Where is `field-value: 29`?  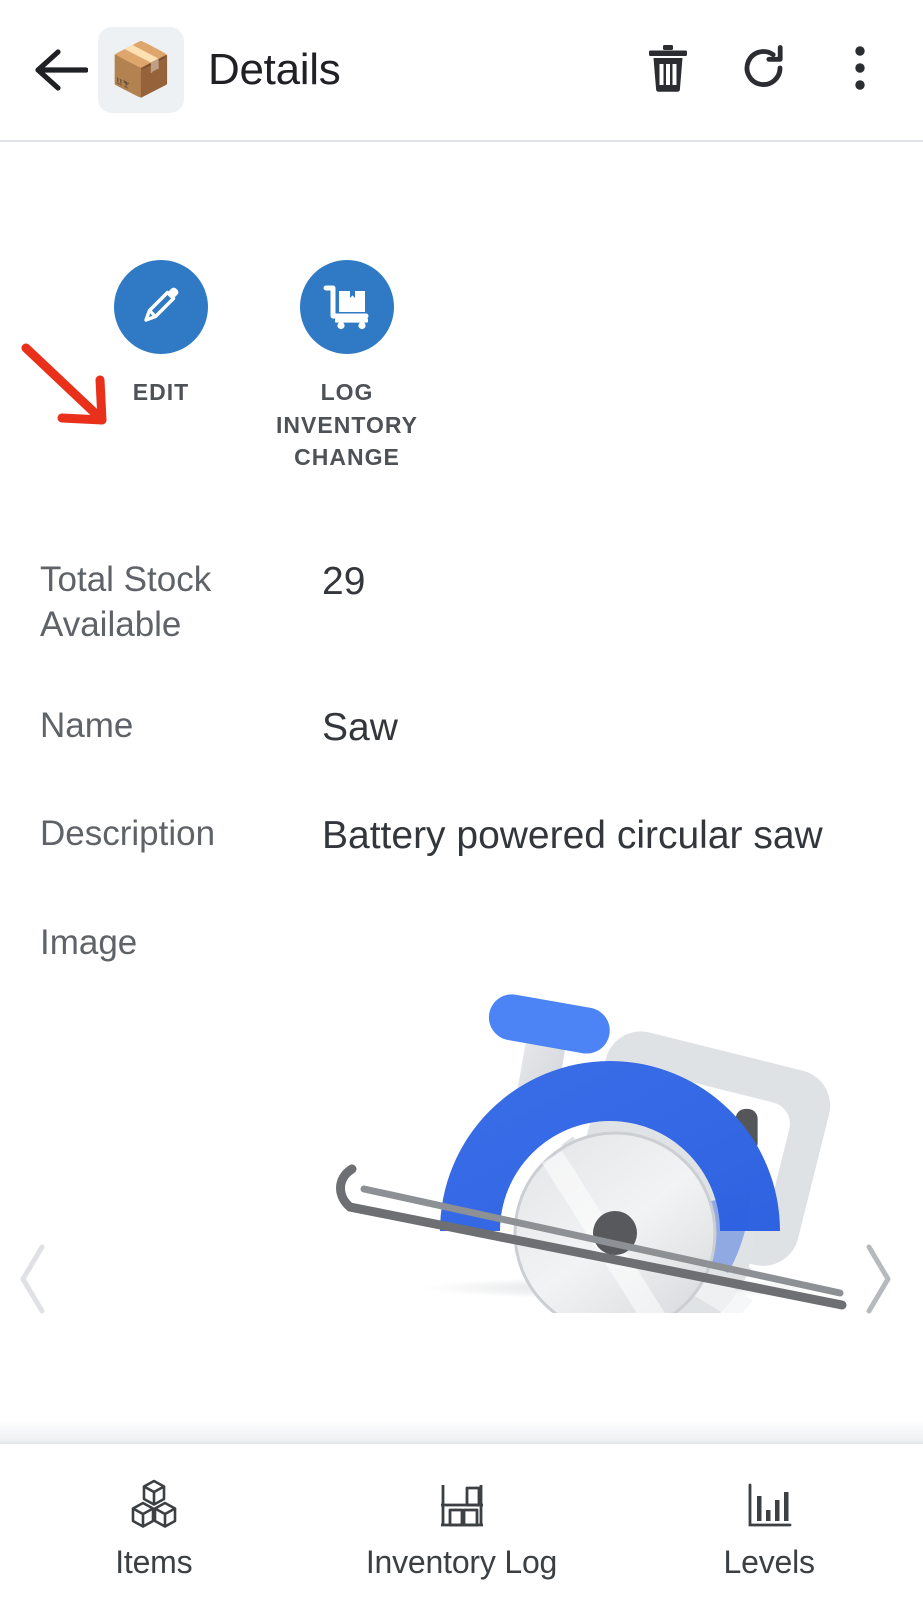 field-value: 29 is located at coordinates (344, 581).